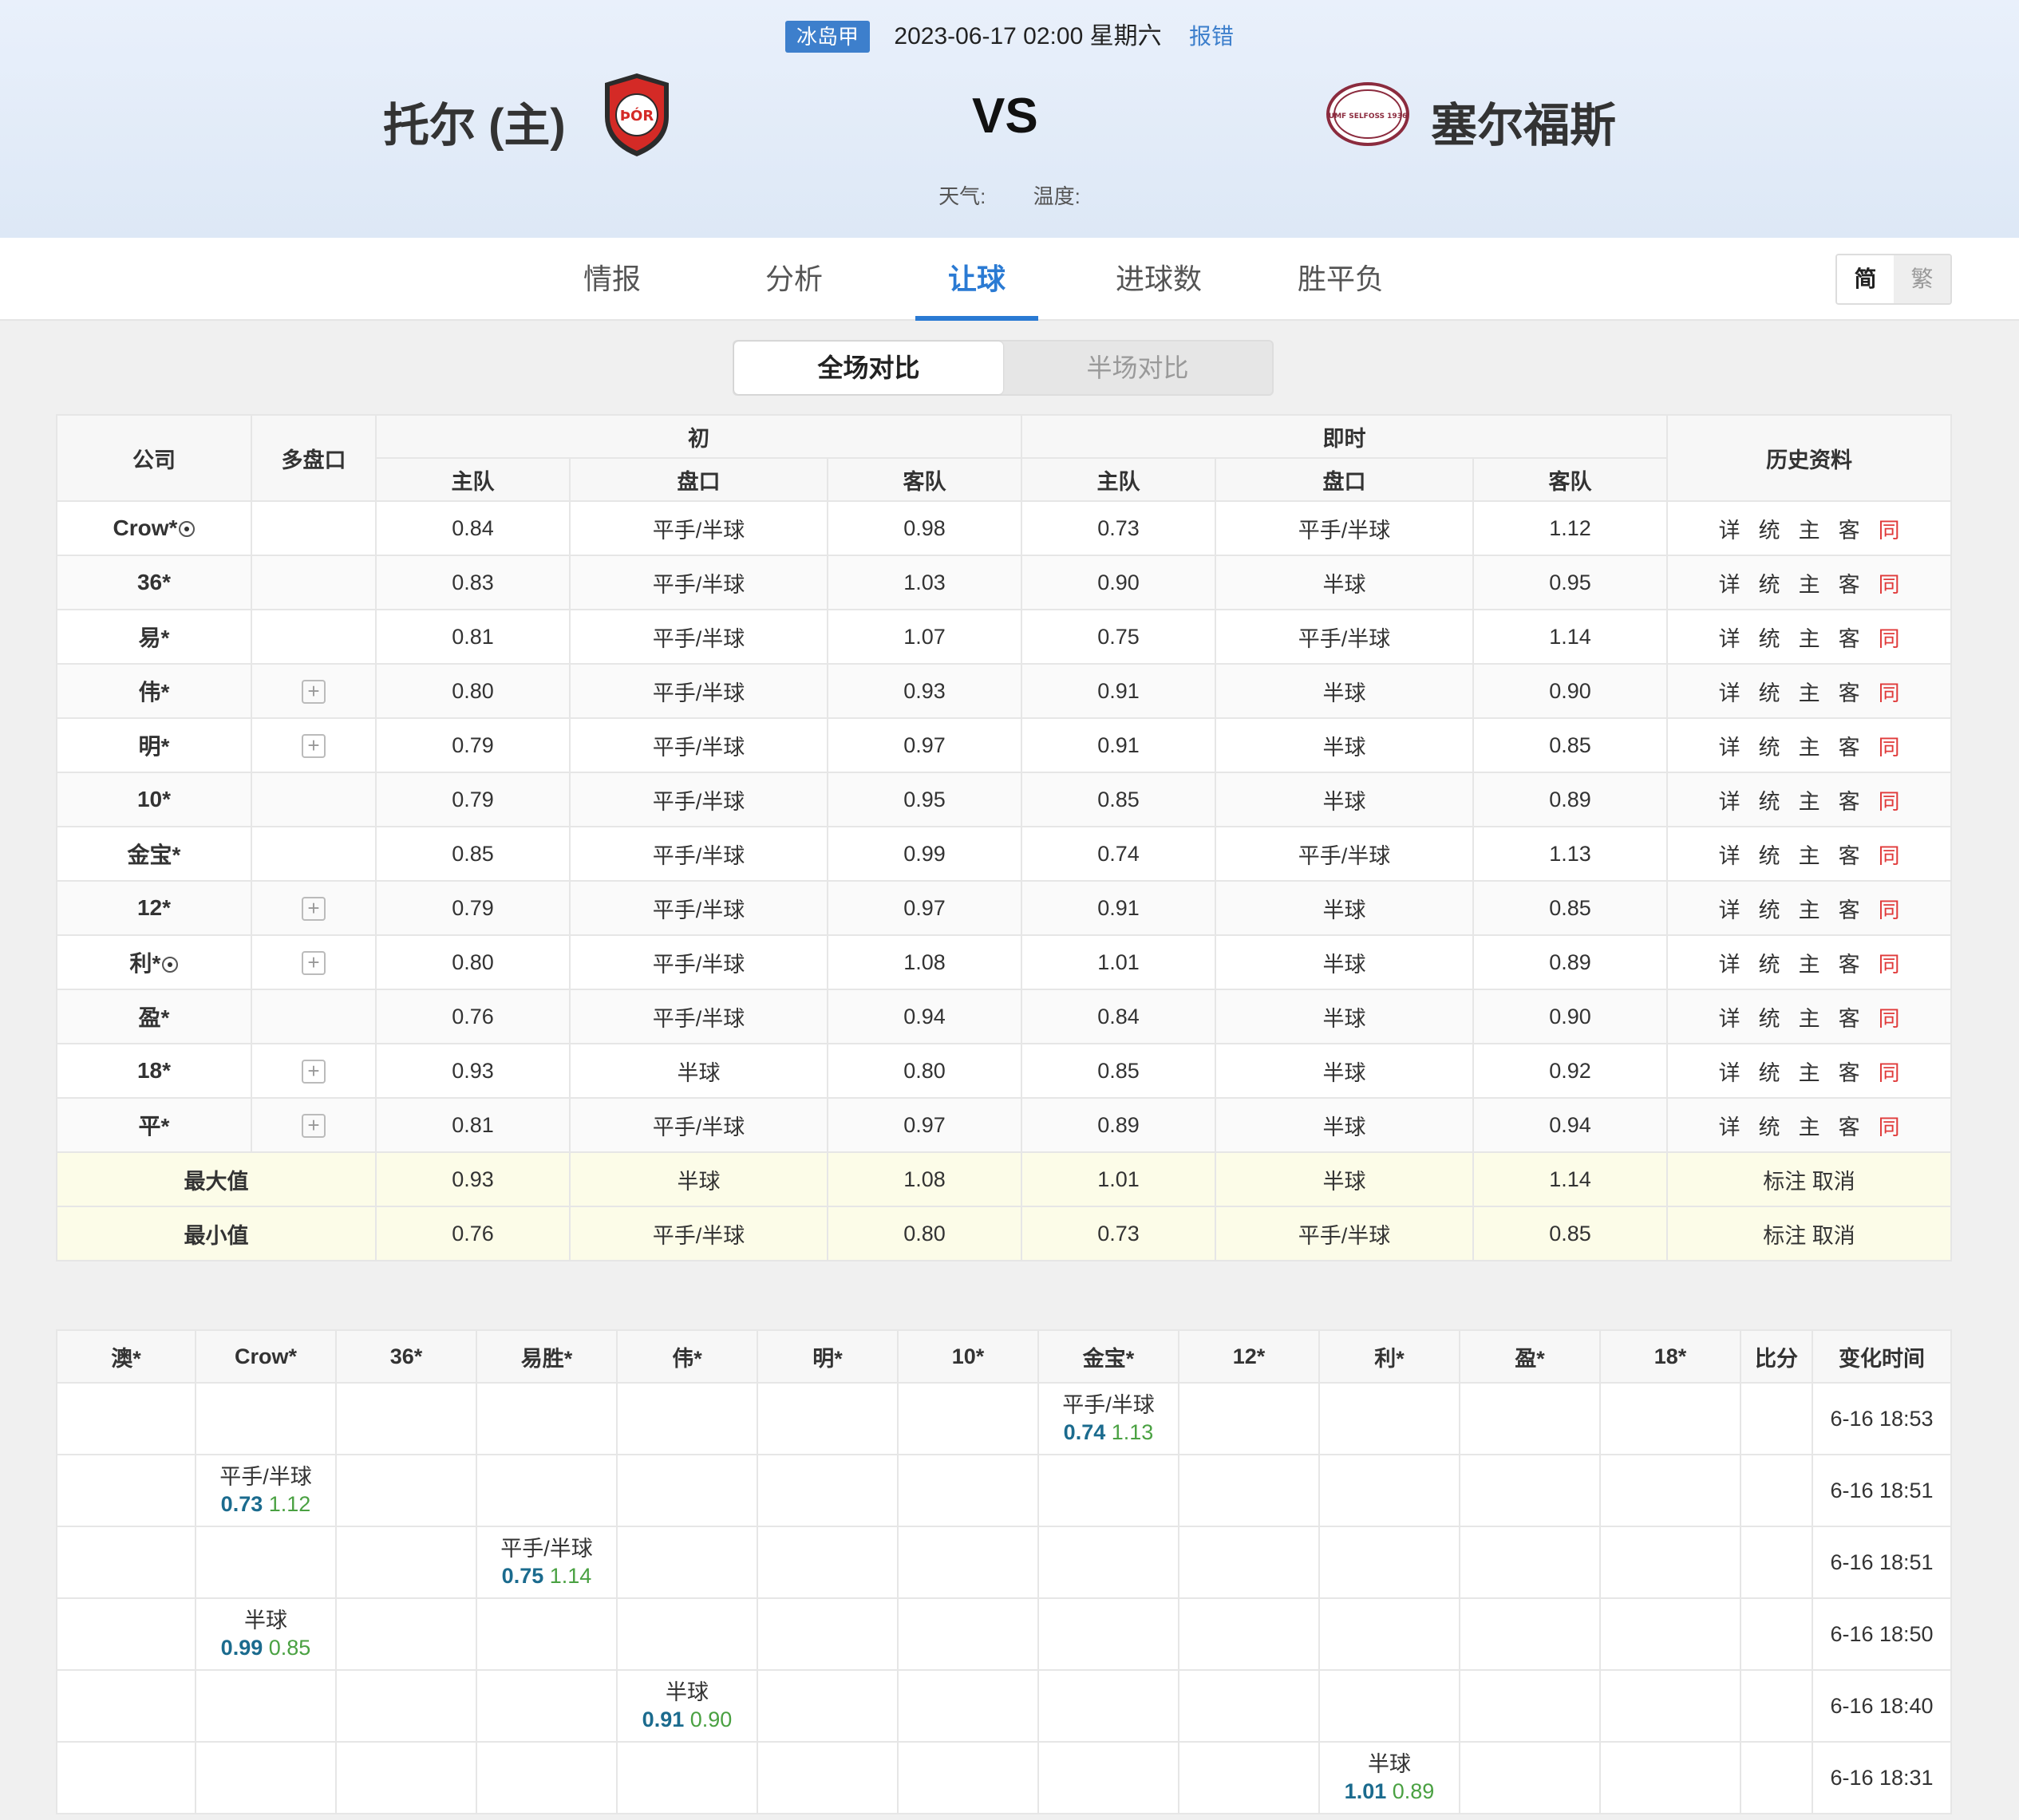  I want to click on company-cell: 36*, so click(154, 582).